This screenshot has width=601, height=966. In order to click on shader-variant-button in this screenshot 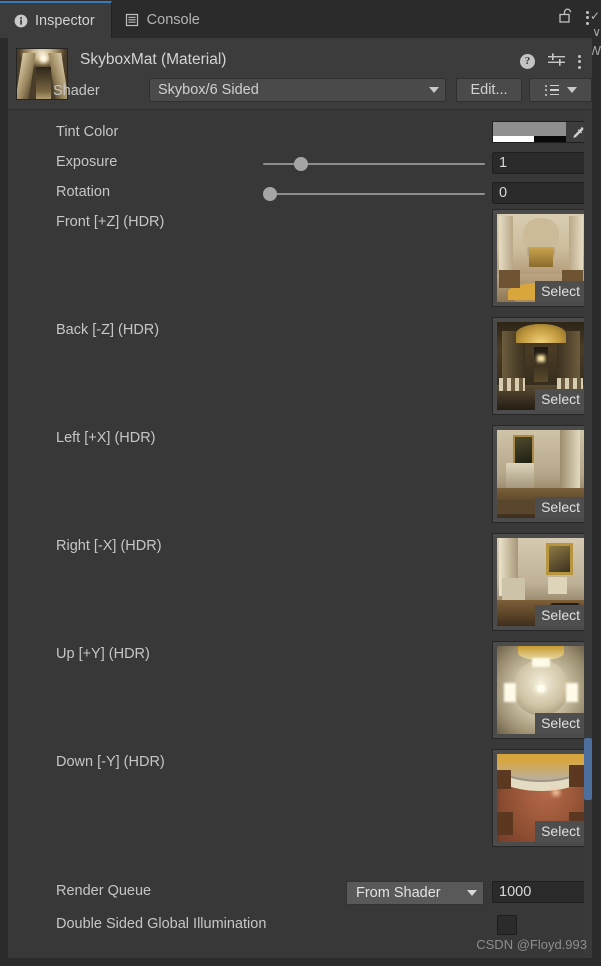, I will do `click(560, 90)`.